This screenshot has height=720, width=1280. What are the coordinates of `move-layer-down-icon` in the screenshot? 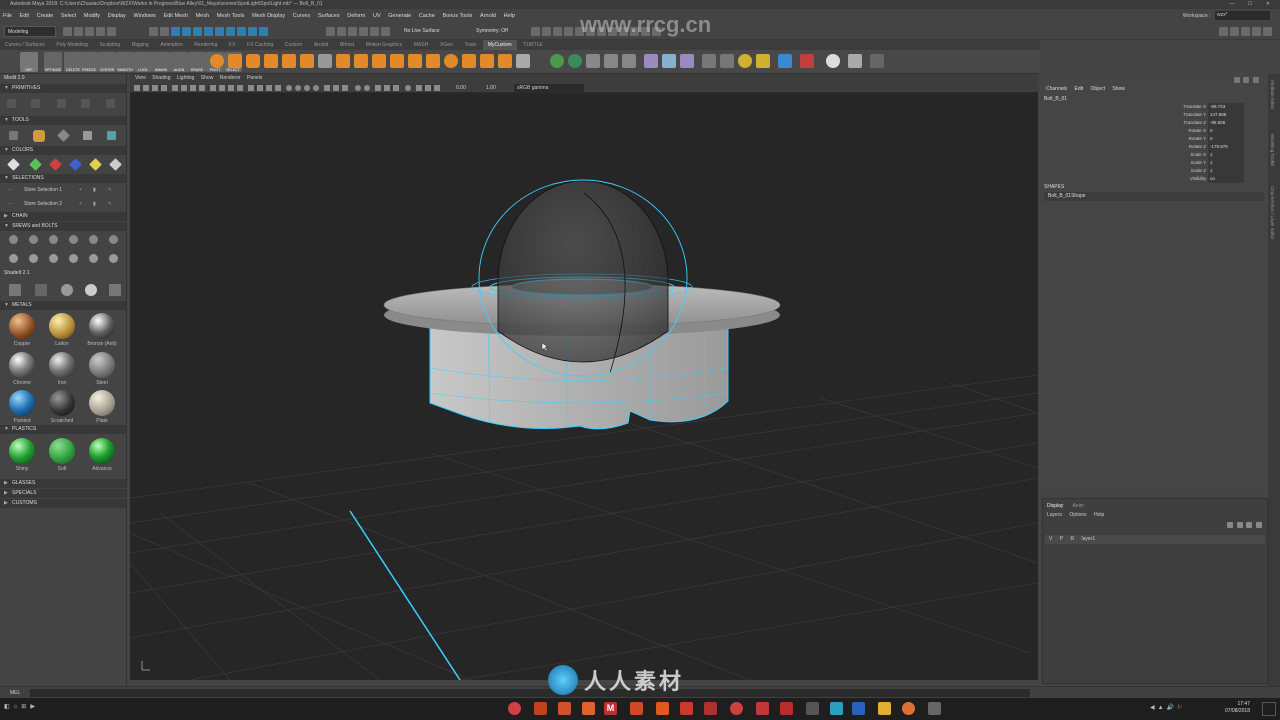 It's located at (1239, 525).